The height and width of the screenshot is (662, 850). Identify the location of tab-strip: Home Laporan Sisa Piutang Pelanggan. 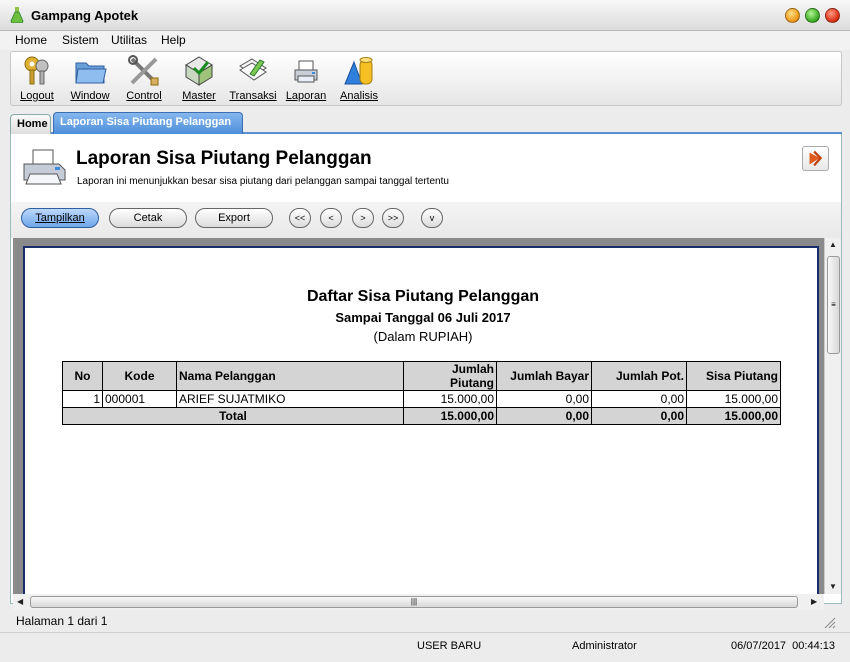
(426, 123).